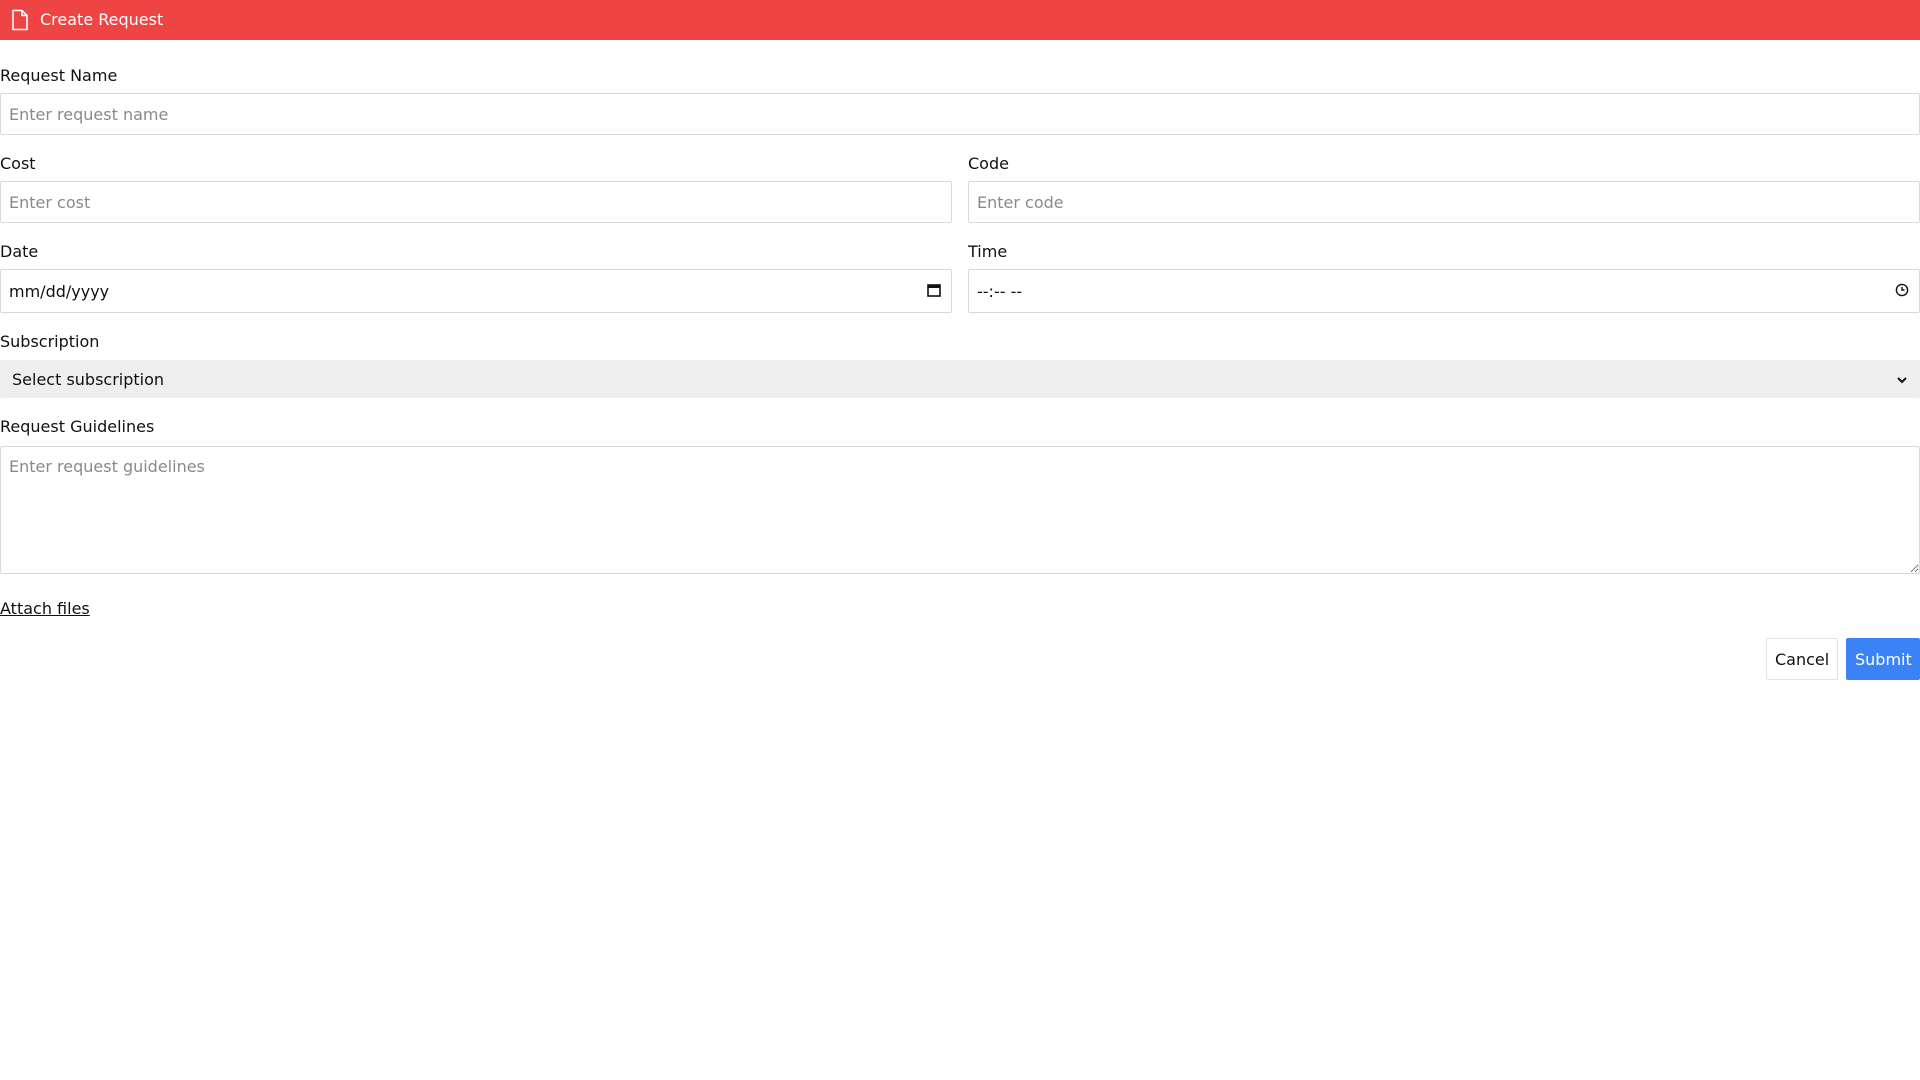  What do you see at coordinates (1902, 379) in the screenshot?
I see `chevron-down-icon` at bounding box center [1902, 379].